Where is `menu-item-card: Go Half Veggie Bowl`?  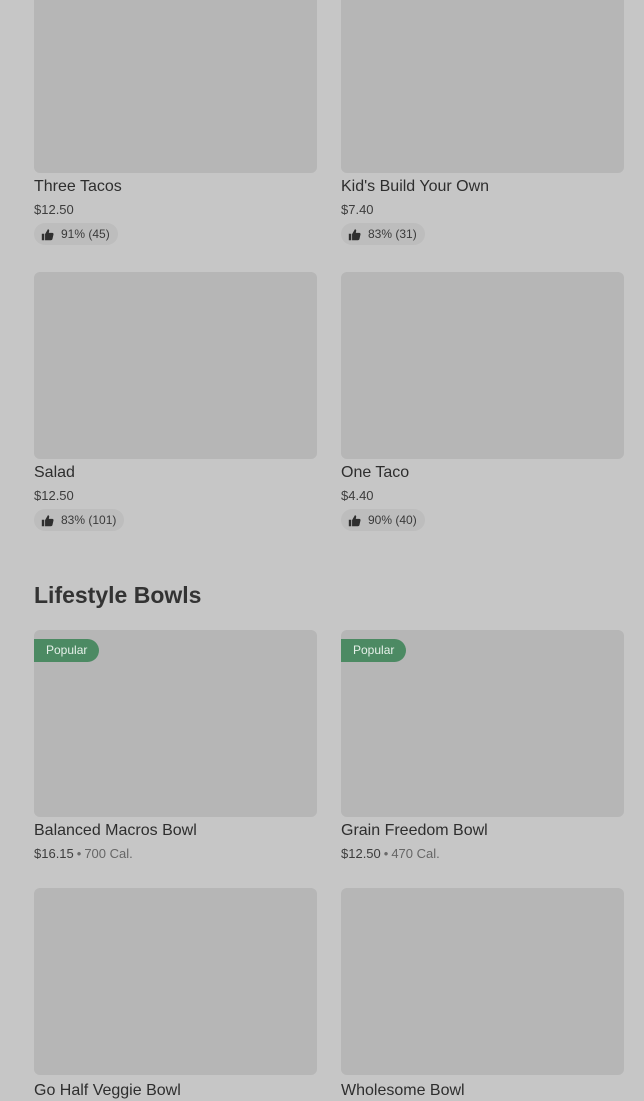 menu-item-card: Go Half Veggie Bowl is located at coordinates (175, 994).